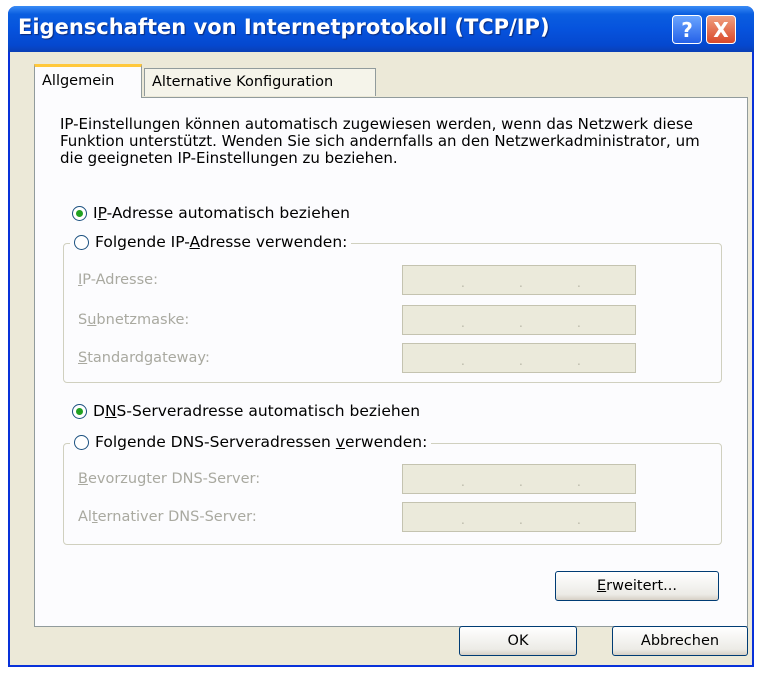 Image resolution: width=762 pixels, height=673 pixels. Describe the element at coordinates (134, 320) in the screenshot. I see `subnet-mask-label: Subnetzmaske:` at that location.